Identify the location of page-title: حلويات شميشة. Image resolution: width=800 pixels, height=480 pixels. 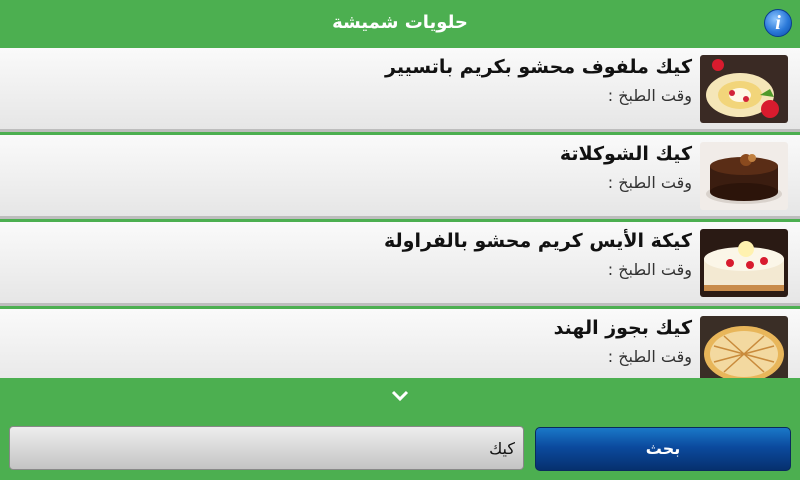
(400, 22).